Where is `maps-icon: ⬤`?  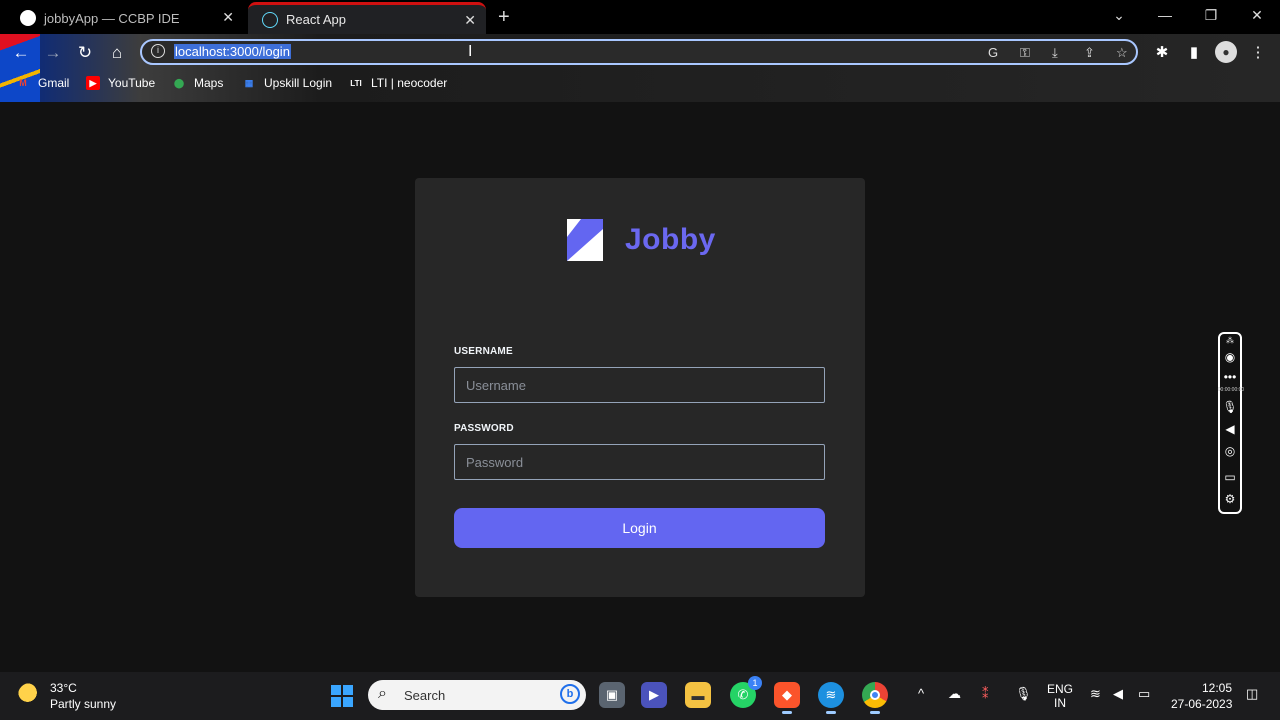 maps-icon: ⬤ is located at coordinates (179, 82).